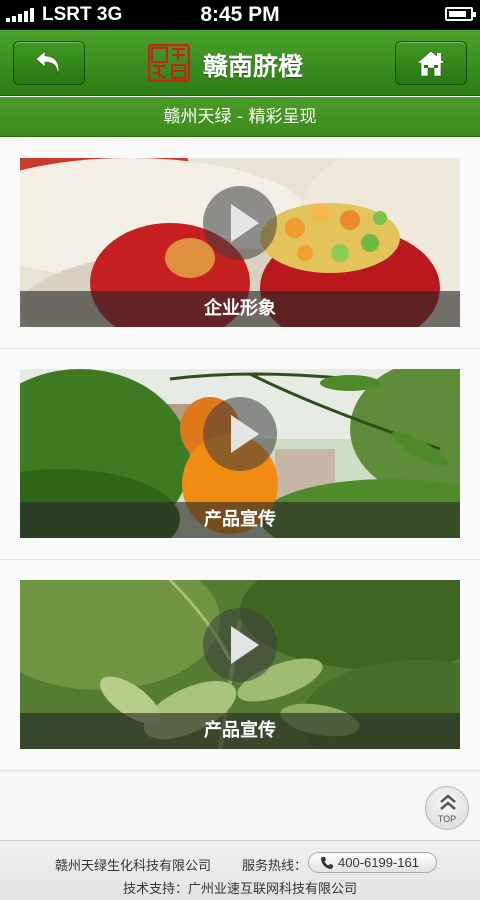  I want to click on home-button, so click(431, 63).